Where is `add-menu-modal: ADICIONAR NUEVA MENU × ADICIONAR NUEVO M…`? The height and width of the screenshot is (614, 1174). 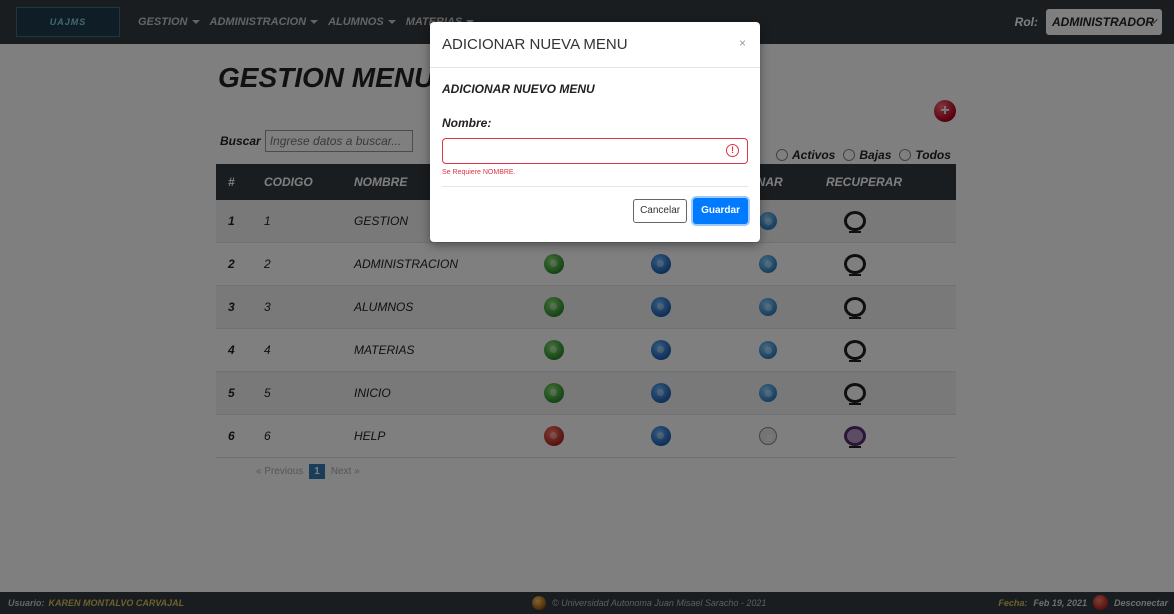 add-menu-modal: ADICIONAR NUEVA MENU × ADICIONAR NUEVO M… is located at coordinates (595, 132).